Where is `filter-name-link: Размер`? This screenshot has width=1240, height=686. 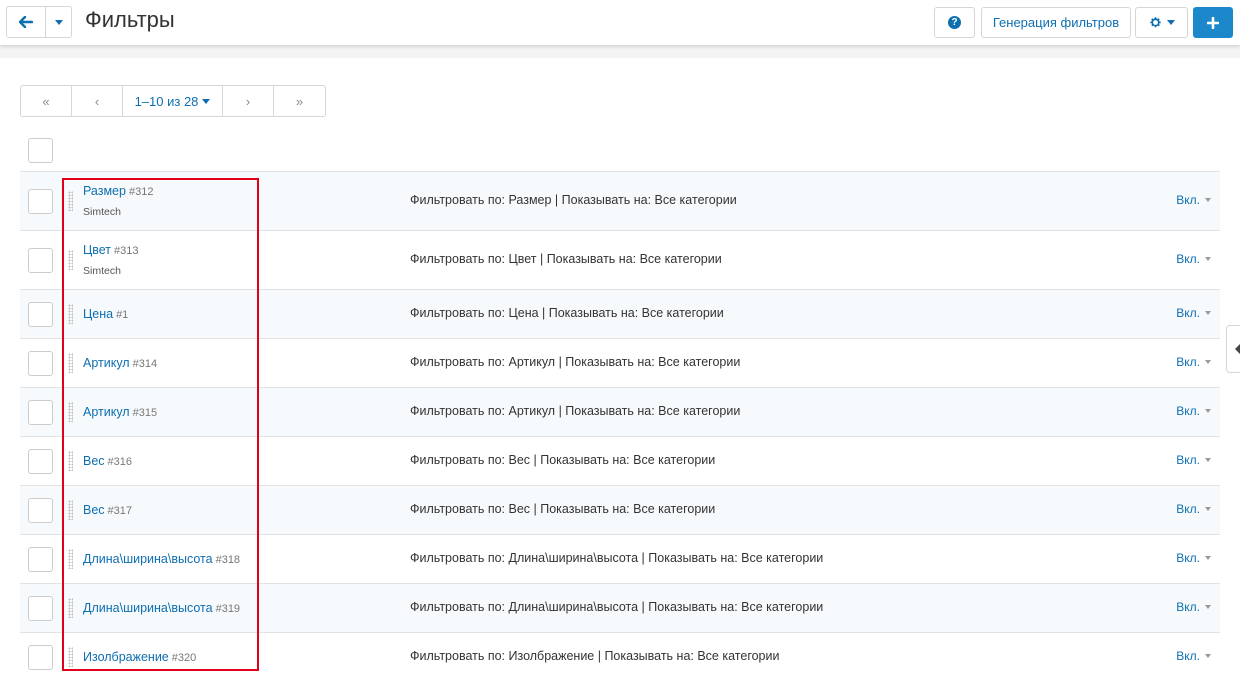 filter-name-link: Размер is located at coordinates (104, 191).